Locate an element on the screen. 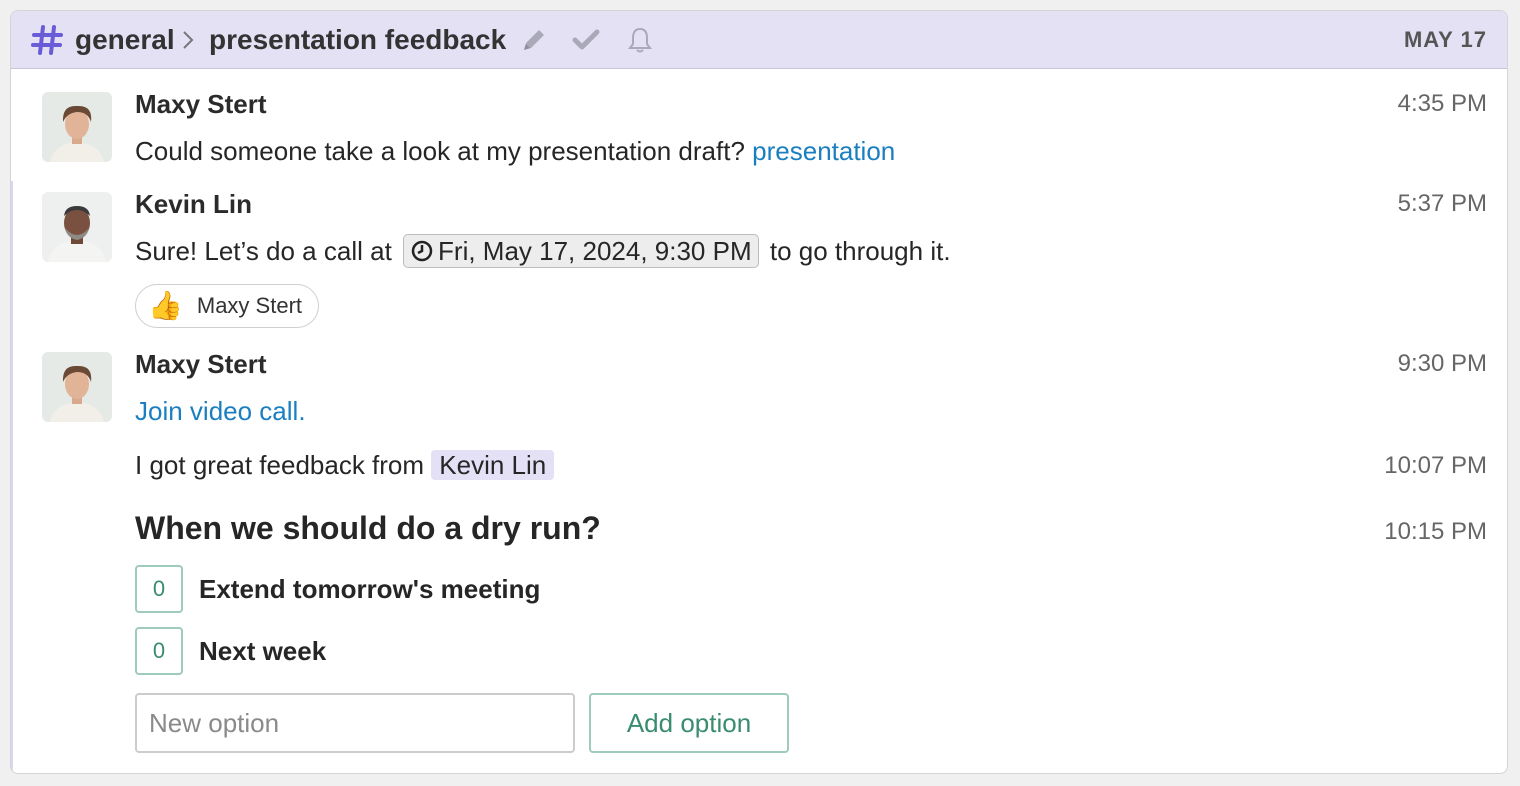 The width and height of the screenshot is (1520, 786). presentation-link: presentation is located at coordinates (823, 151).